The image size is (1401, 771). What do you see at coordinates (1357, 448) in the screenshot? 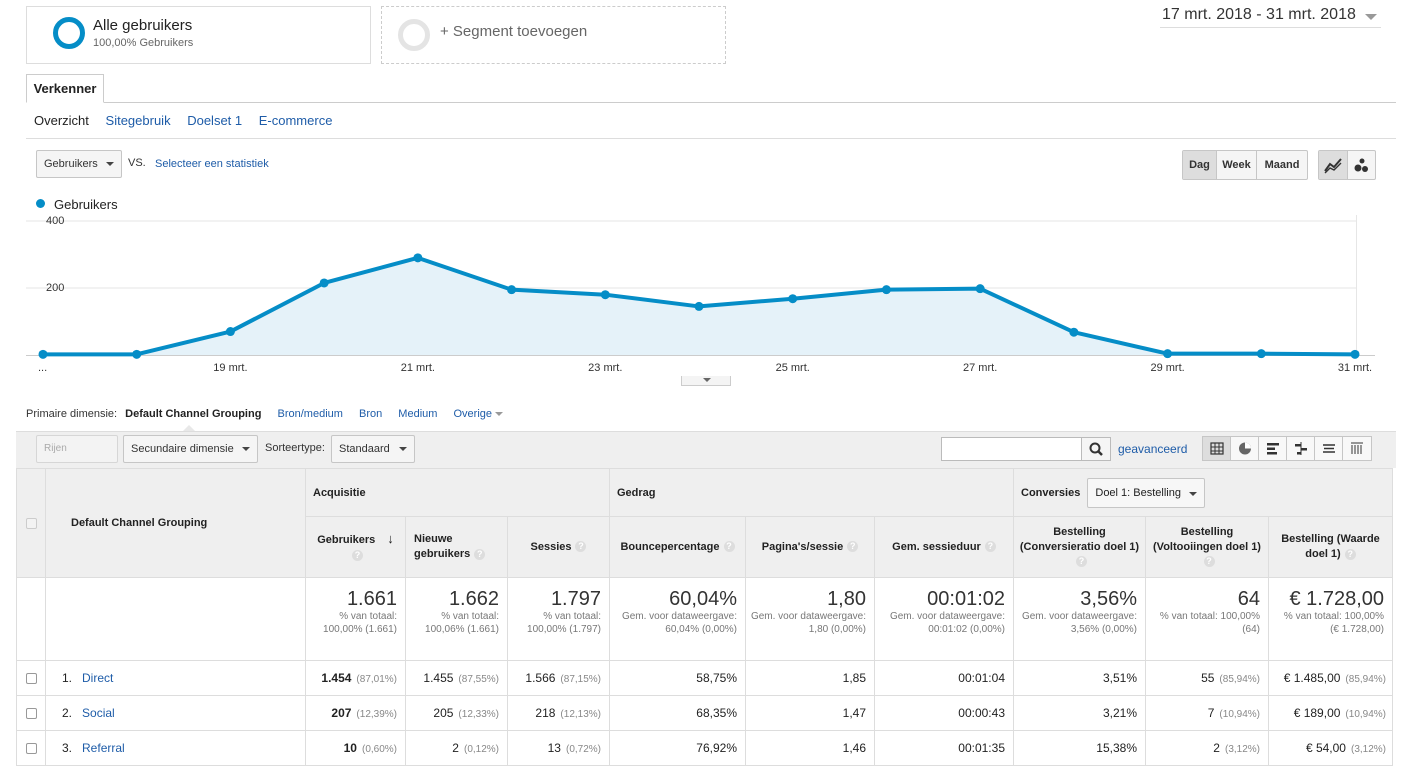
I see `view-pivot-button` at bounding box center [1357, 448].